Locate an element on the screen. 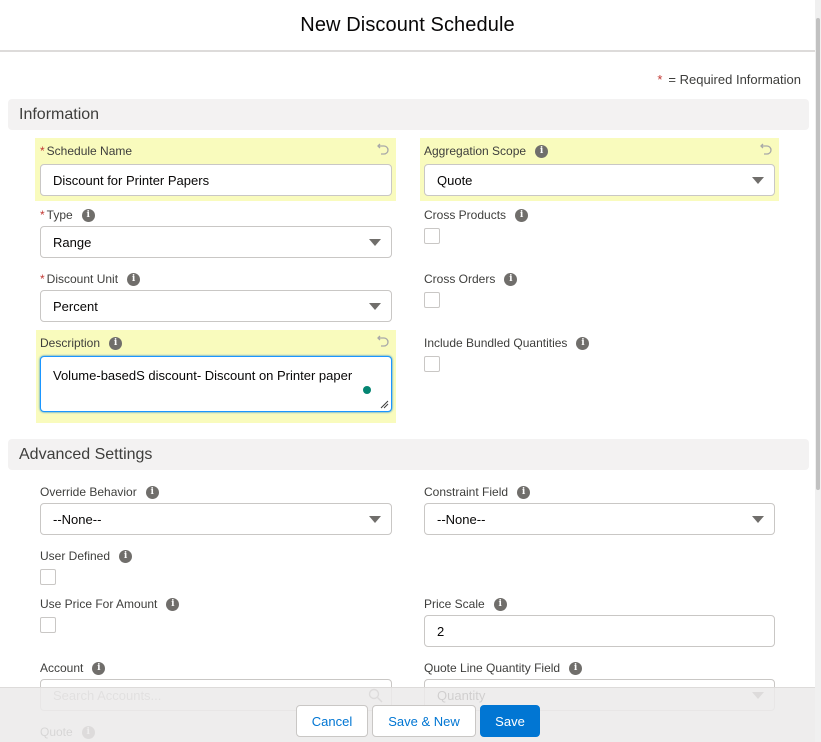 Image resolution: width=821 pixels, height=742 pixels. override-behavior-field: Override Behavior i --None-- is located at coordinates (220, 509).